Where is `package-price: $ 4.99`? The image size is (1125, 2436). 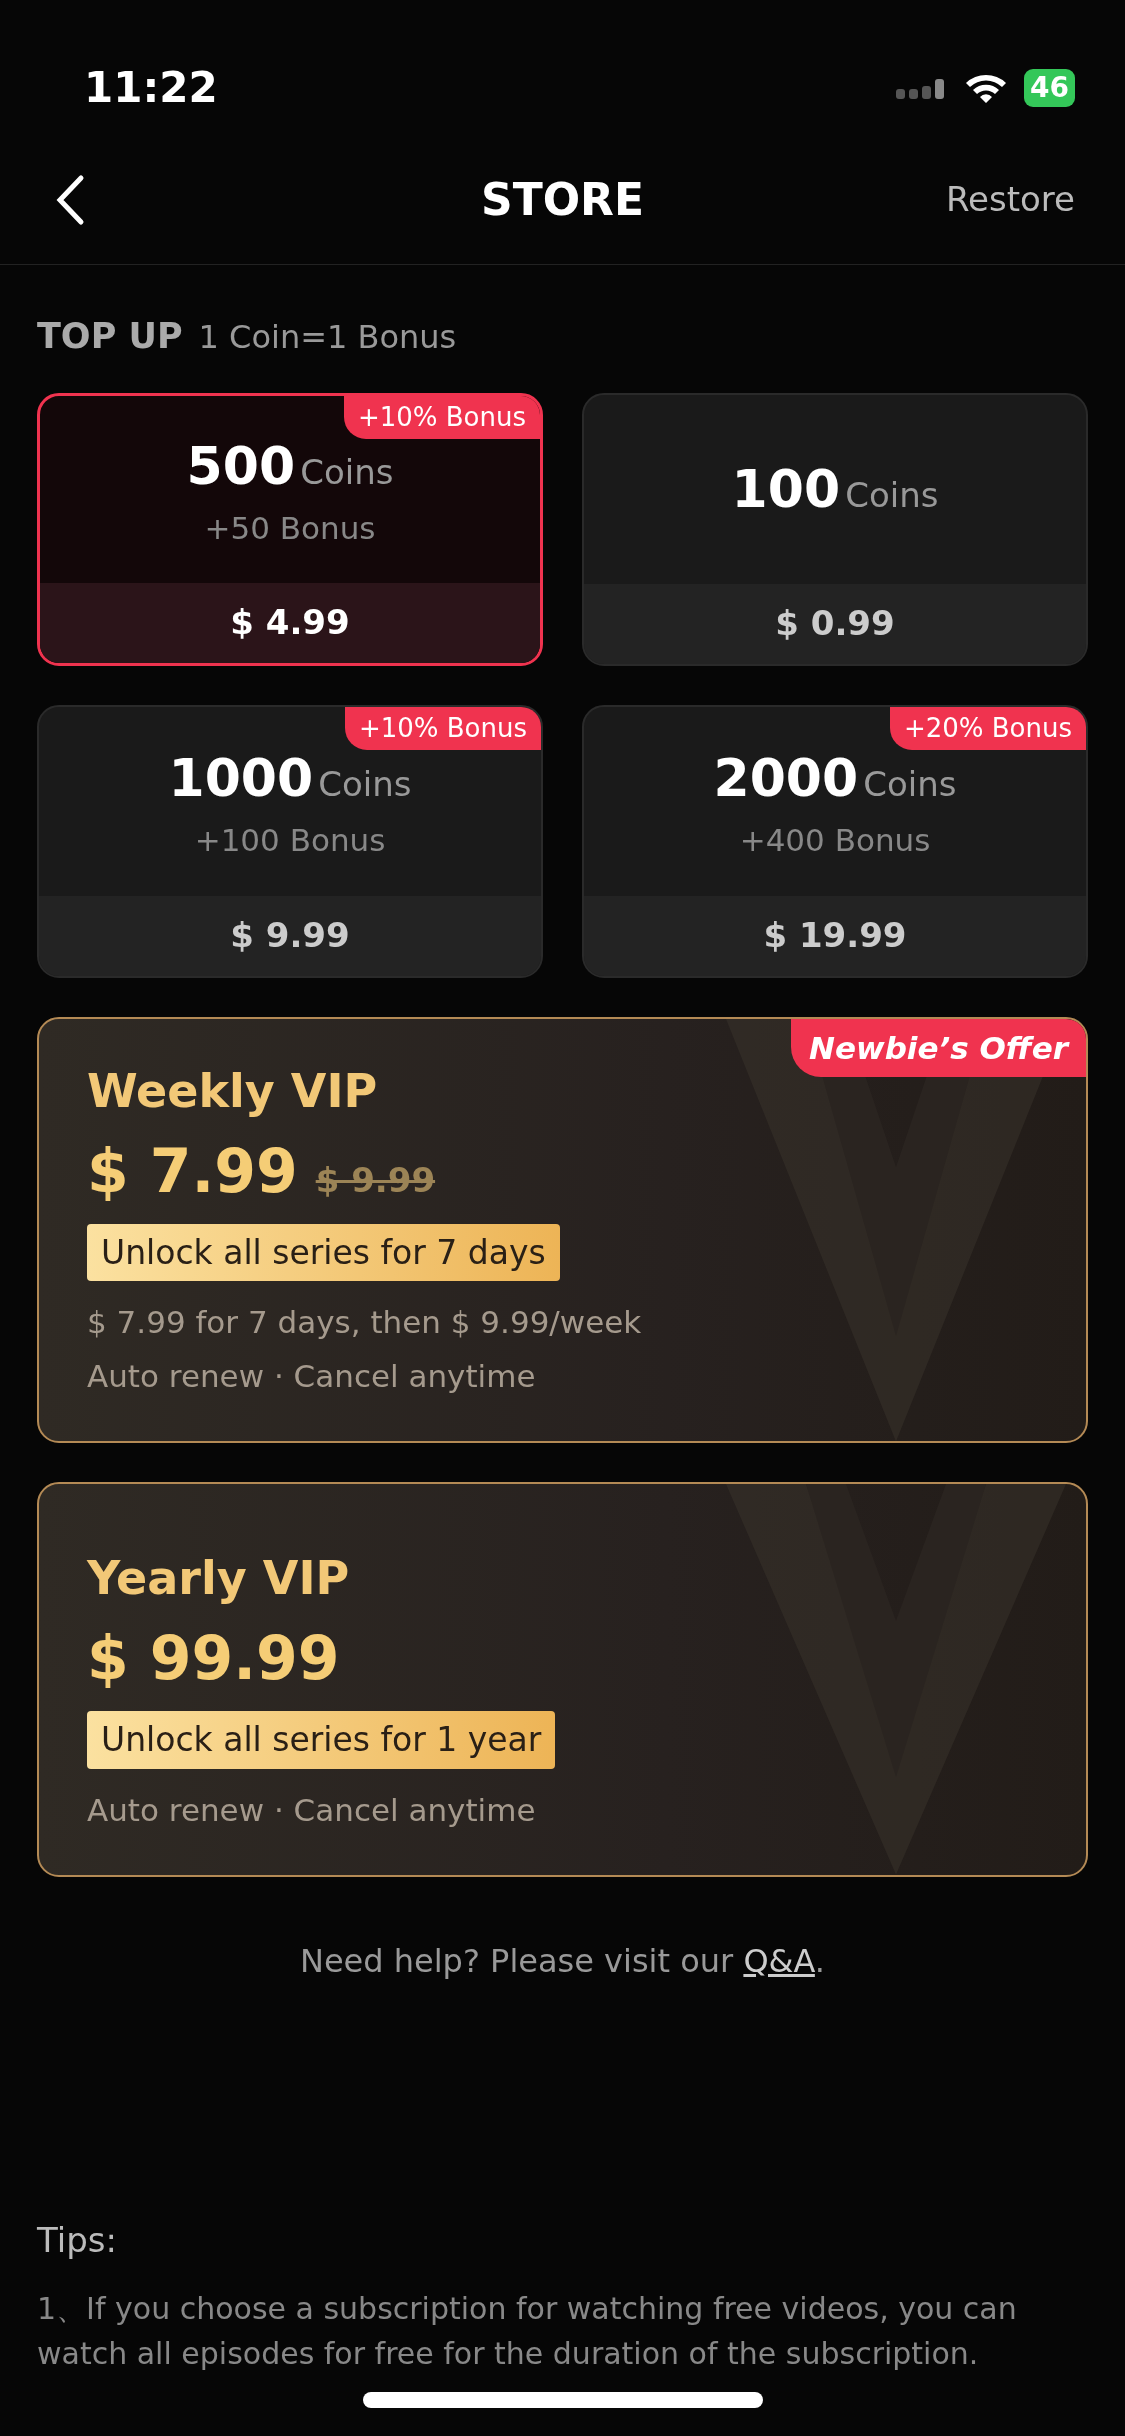 package-price: $ 4.99 is located at coordinates (290, 622).